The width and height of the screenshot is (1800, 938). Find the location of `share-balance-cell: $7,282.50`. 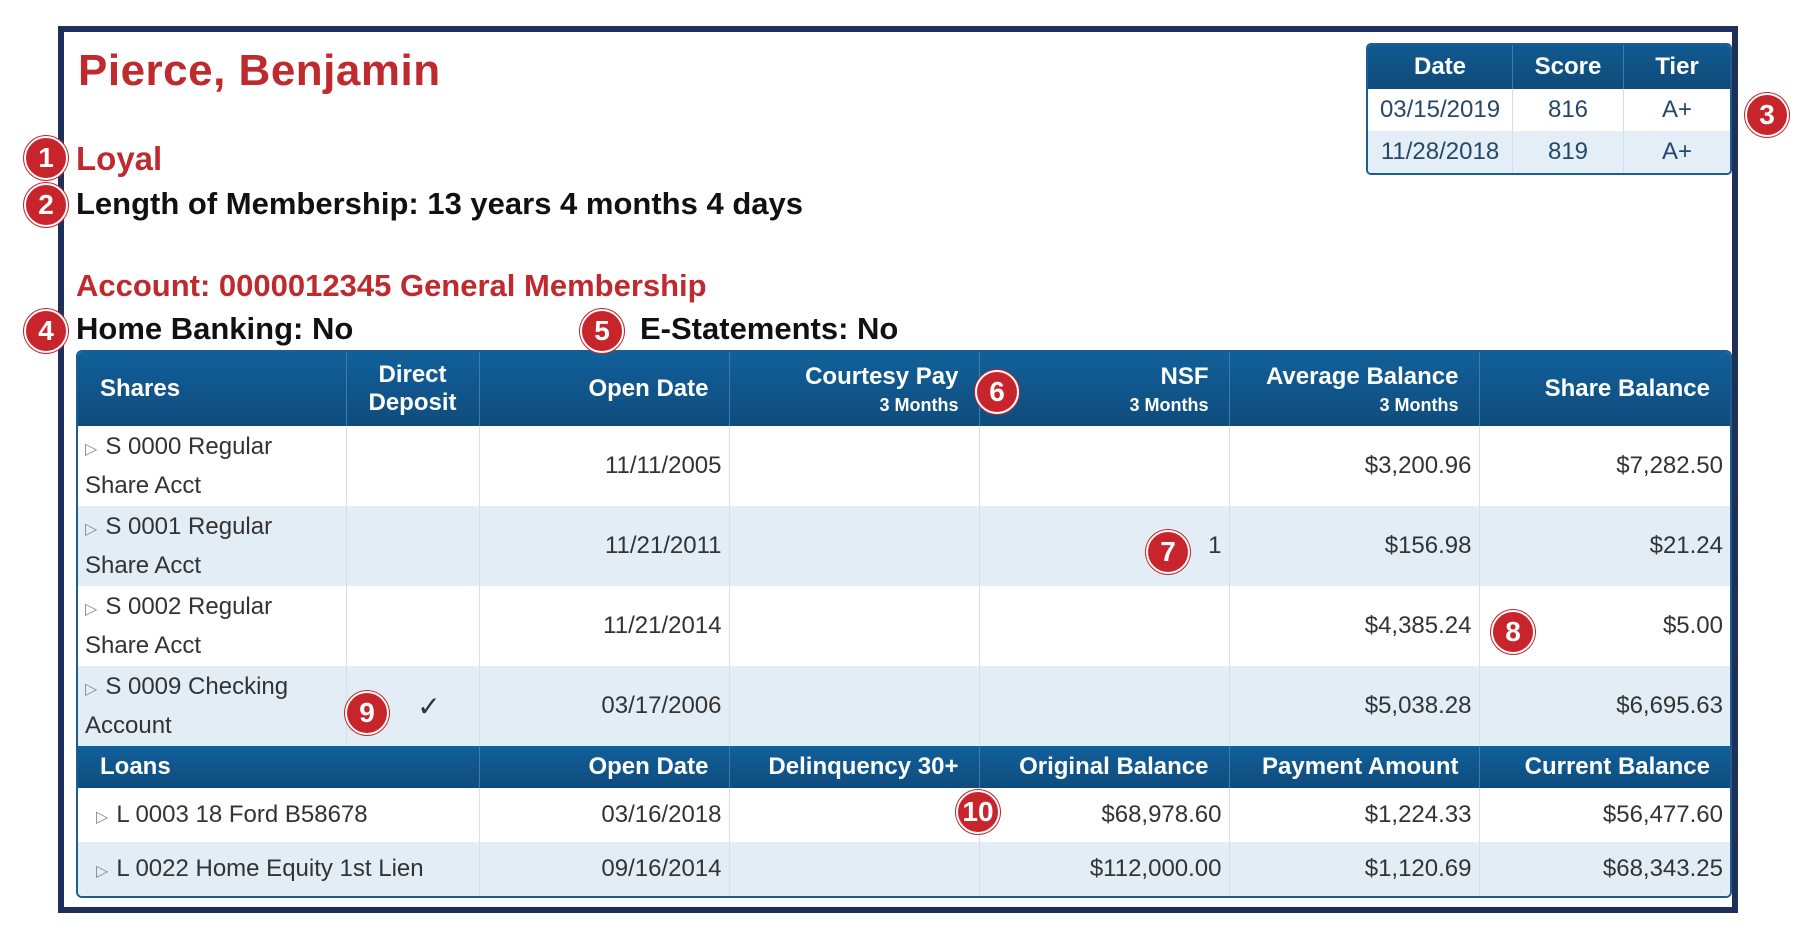

share-balance-cell: $7,282.50 is located at coordinates (1604, 466).